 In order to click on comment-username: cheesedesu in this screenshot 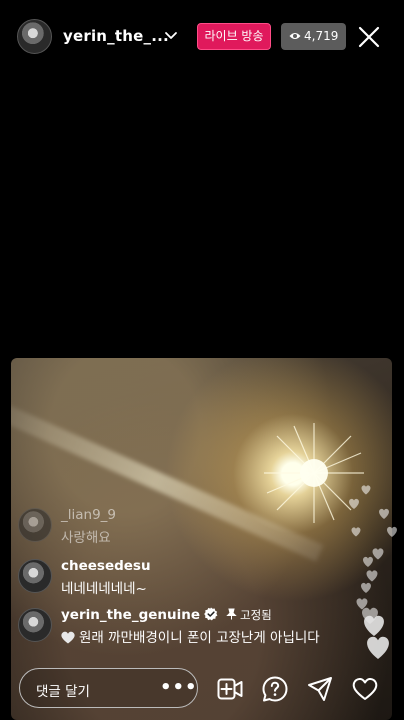, I will do `click(106, 566)`.